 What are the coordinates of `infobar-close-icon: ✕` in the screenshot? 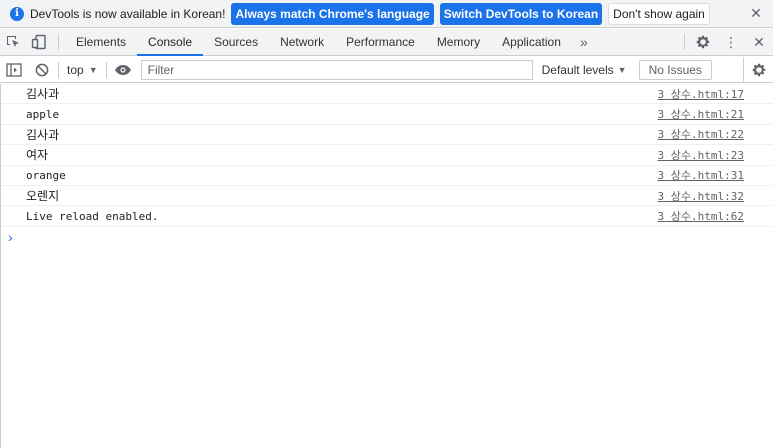 It's located at (756, 13).